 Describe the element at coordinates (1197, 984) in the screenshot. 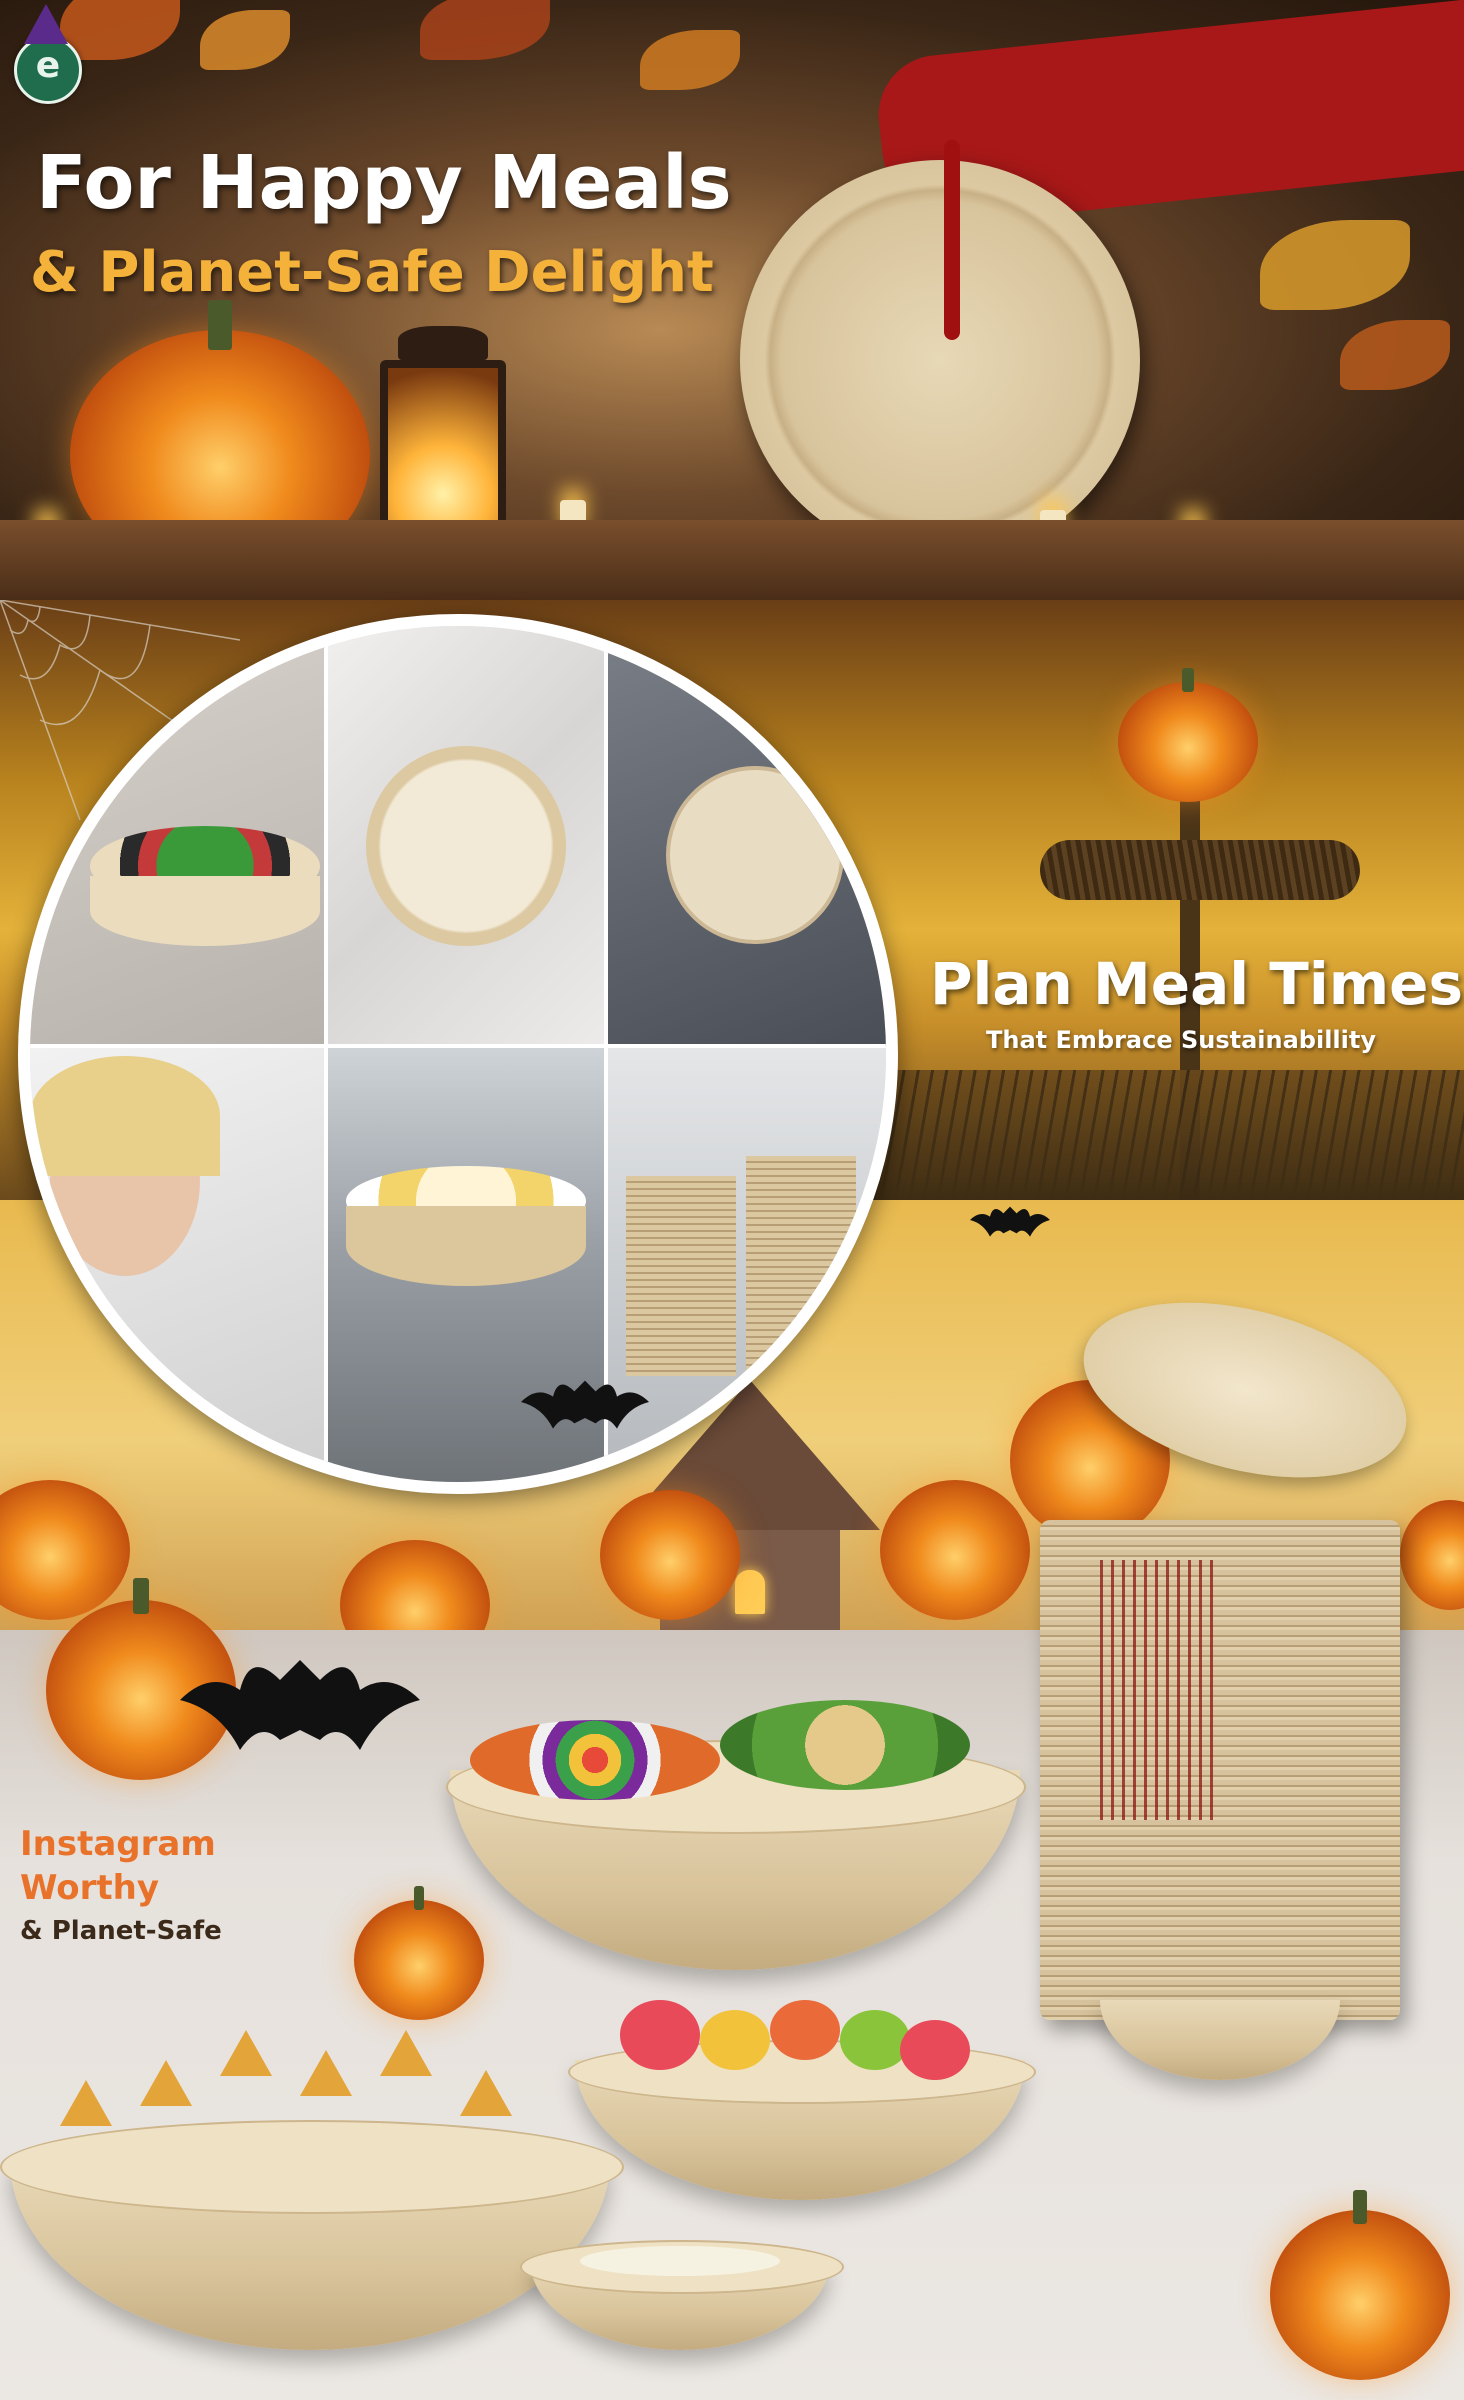

I see `section-title: Plan Meal Times` at that location.